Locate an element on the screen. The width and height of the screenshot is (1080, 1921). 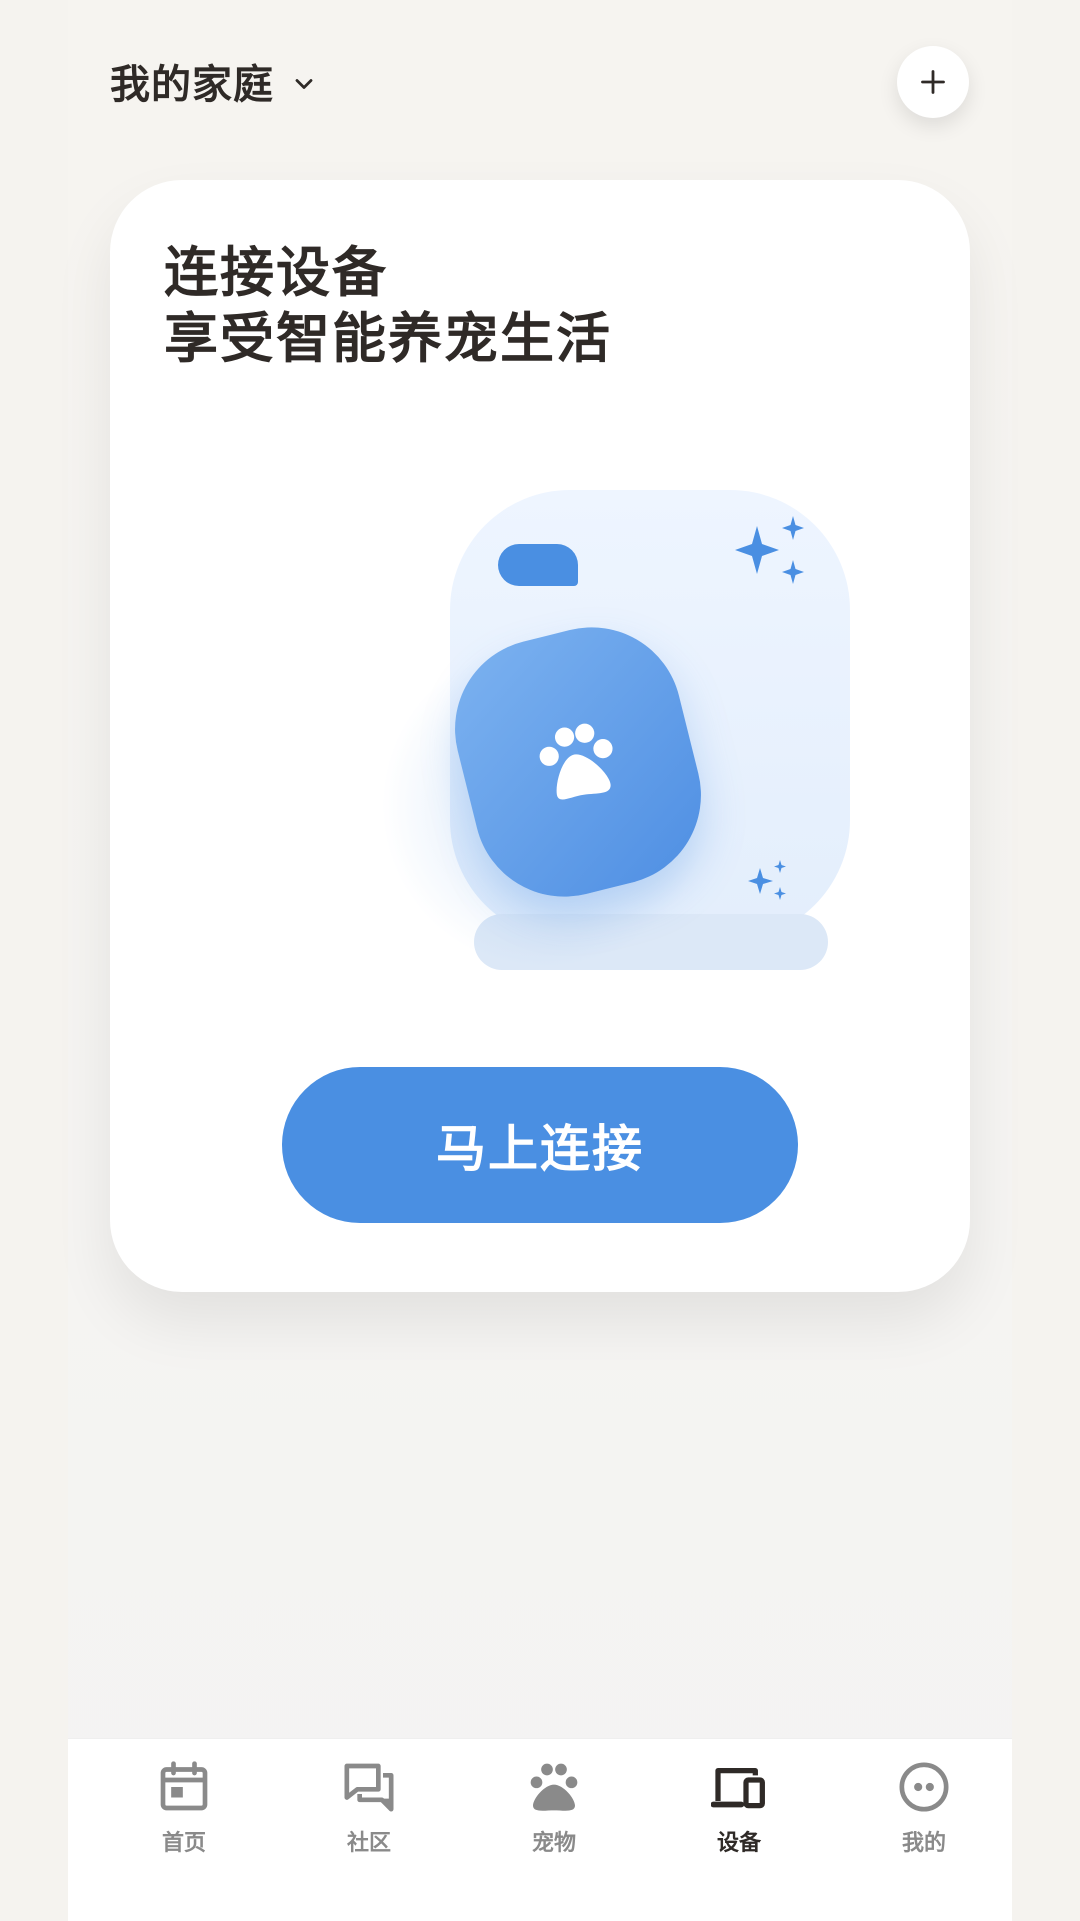
device-indicator is located at coordinates (538, 565).